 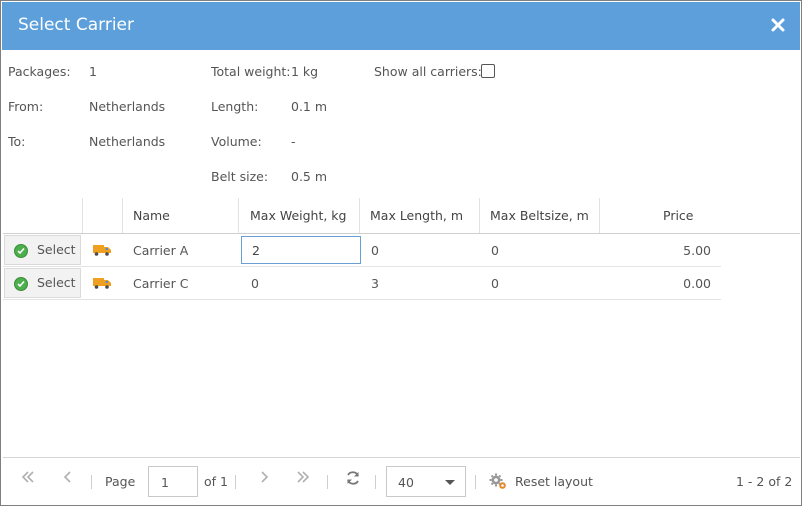 What do you see at coordinates (417, 215) in the screenshot?
I see `header-max-length-label: Max Length, m` at bounding box center [417, 215].